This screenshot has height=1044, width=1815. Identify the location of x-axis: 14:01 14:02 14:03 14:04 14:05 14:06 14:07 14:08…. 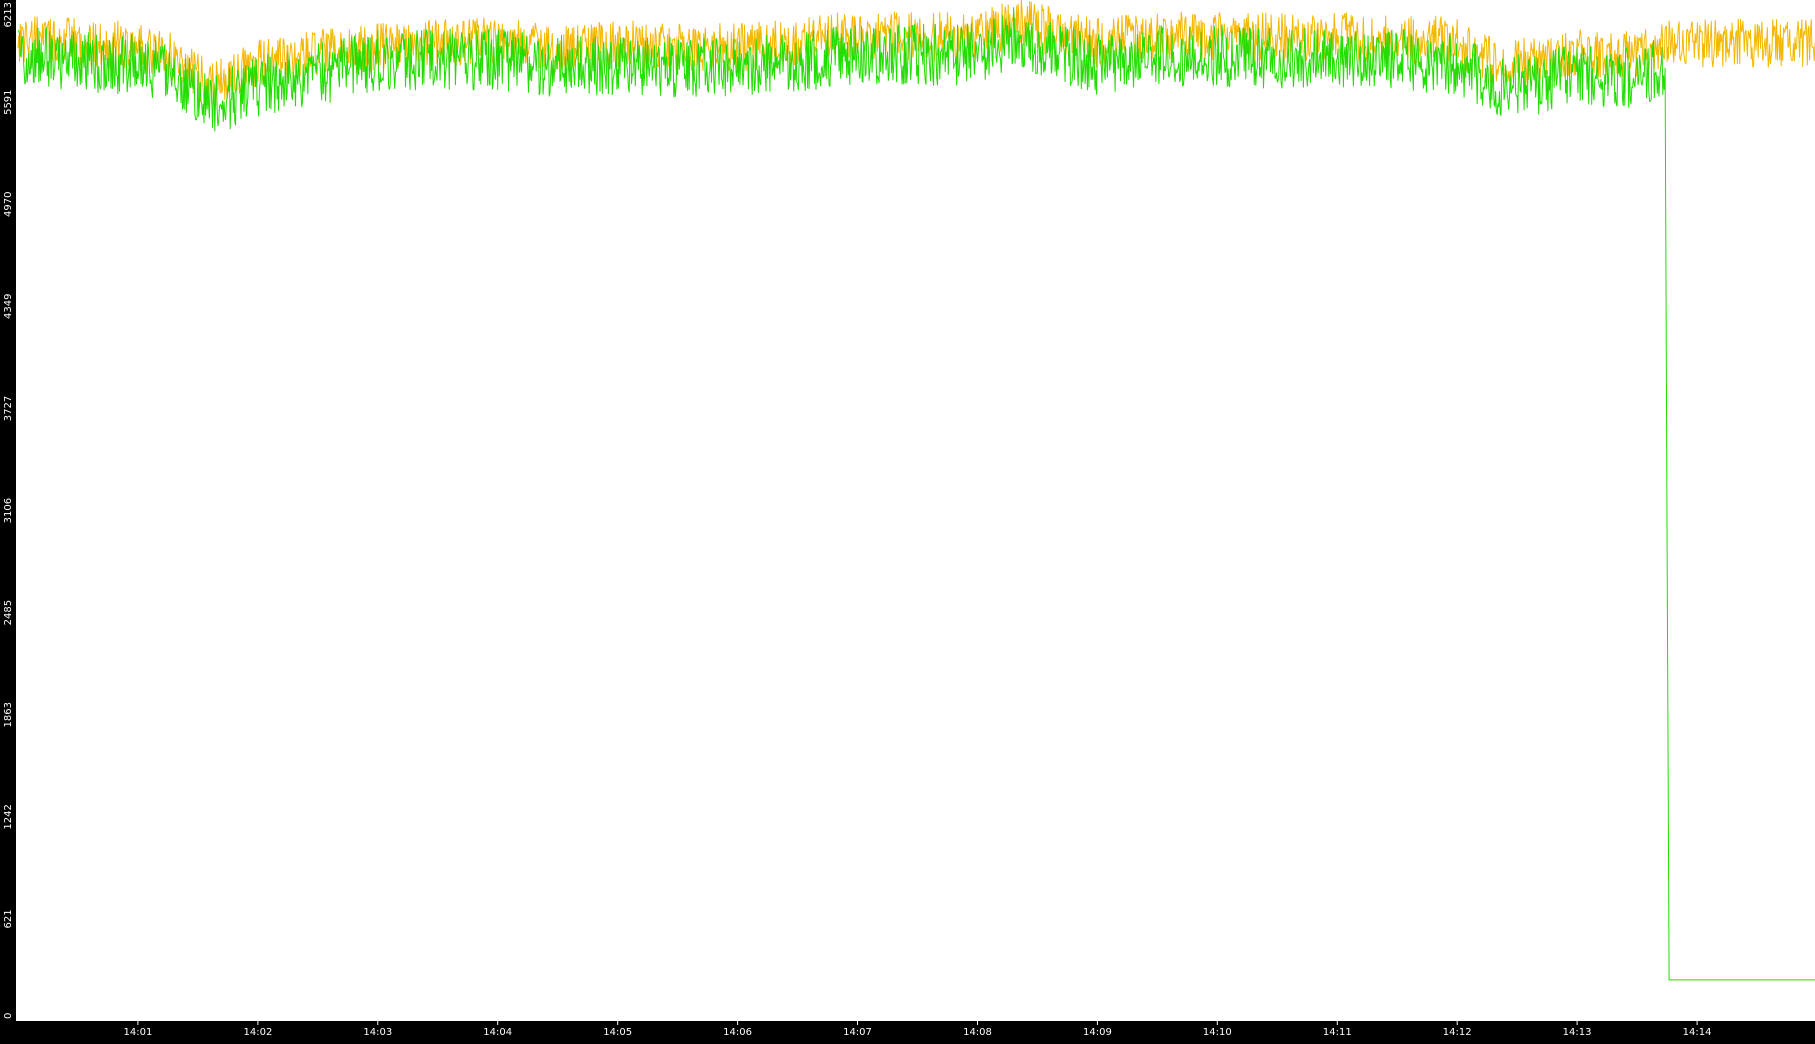
(917, 1029).